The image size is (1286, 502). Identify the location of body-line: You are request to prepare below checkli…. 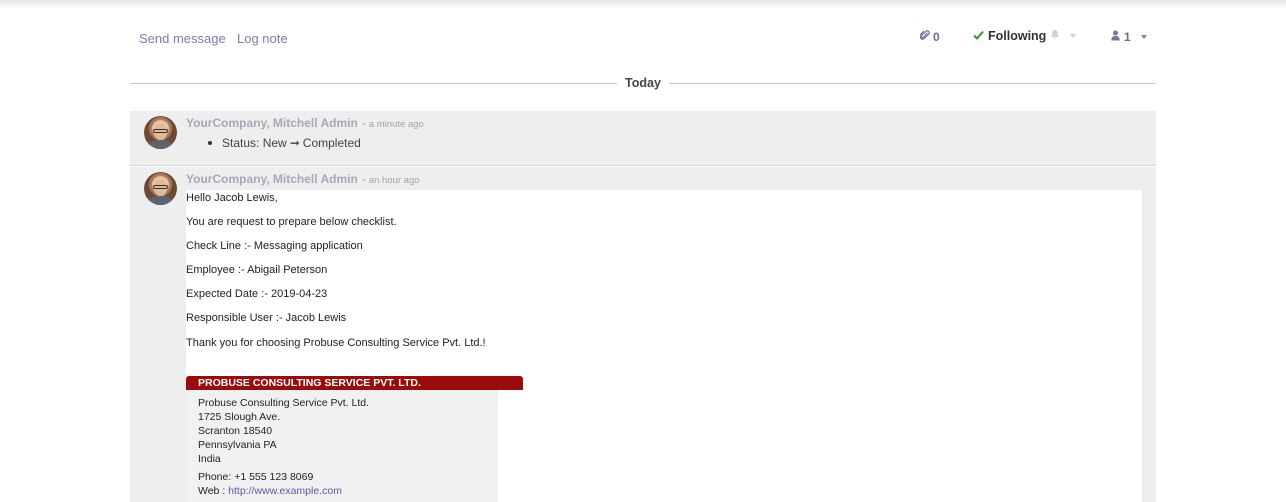
(291, 222).